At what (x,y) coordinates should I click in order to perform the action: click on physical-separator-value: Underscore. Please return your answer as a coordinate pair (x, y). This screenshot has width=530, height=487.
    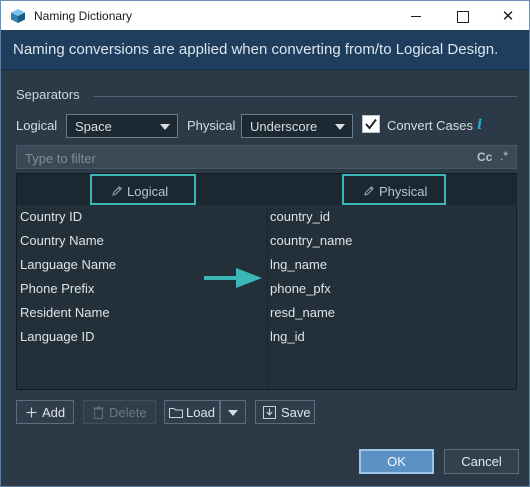
    Looking at the image, I should click on (284, 126).